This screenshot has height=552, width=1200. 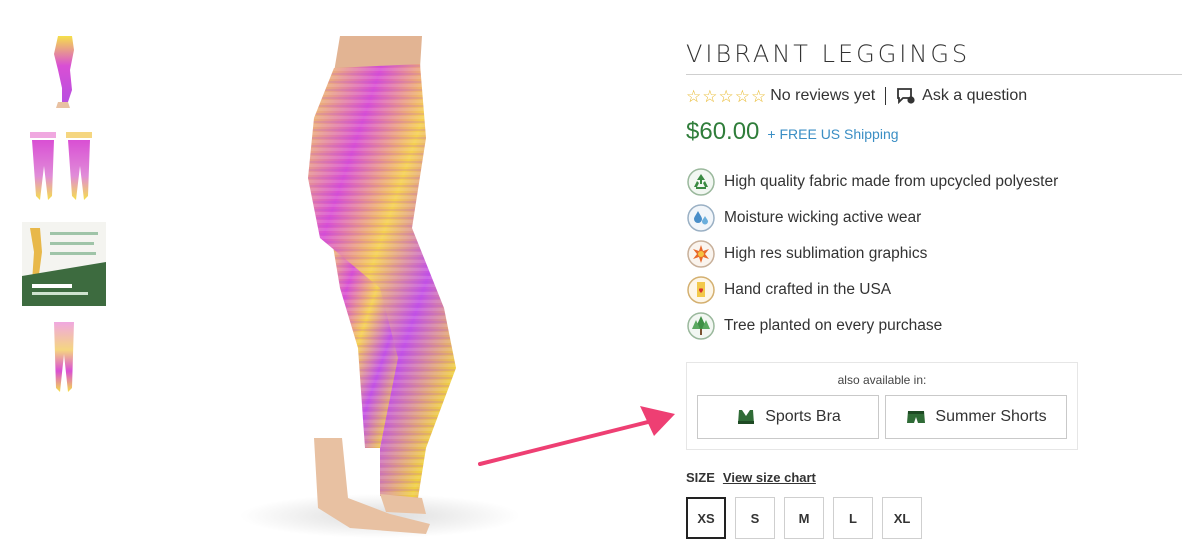 I want to click on size-option-m: M, so click(x=804, y=518).